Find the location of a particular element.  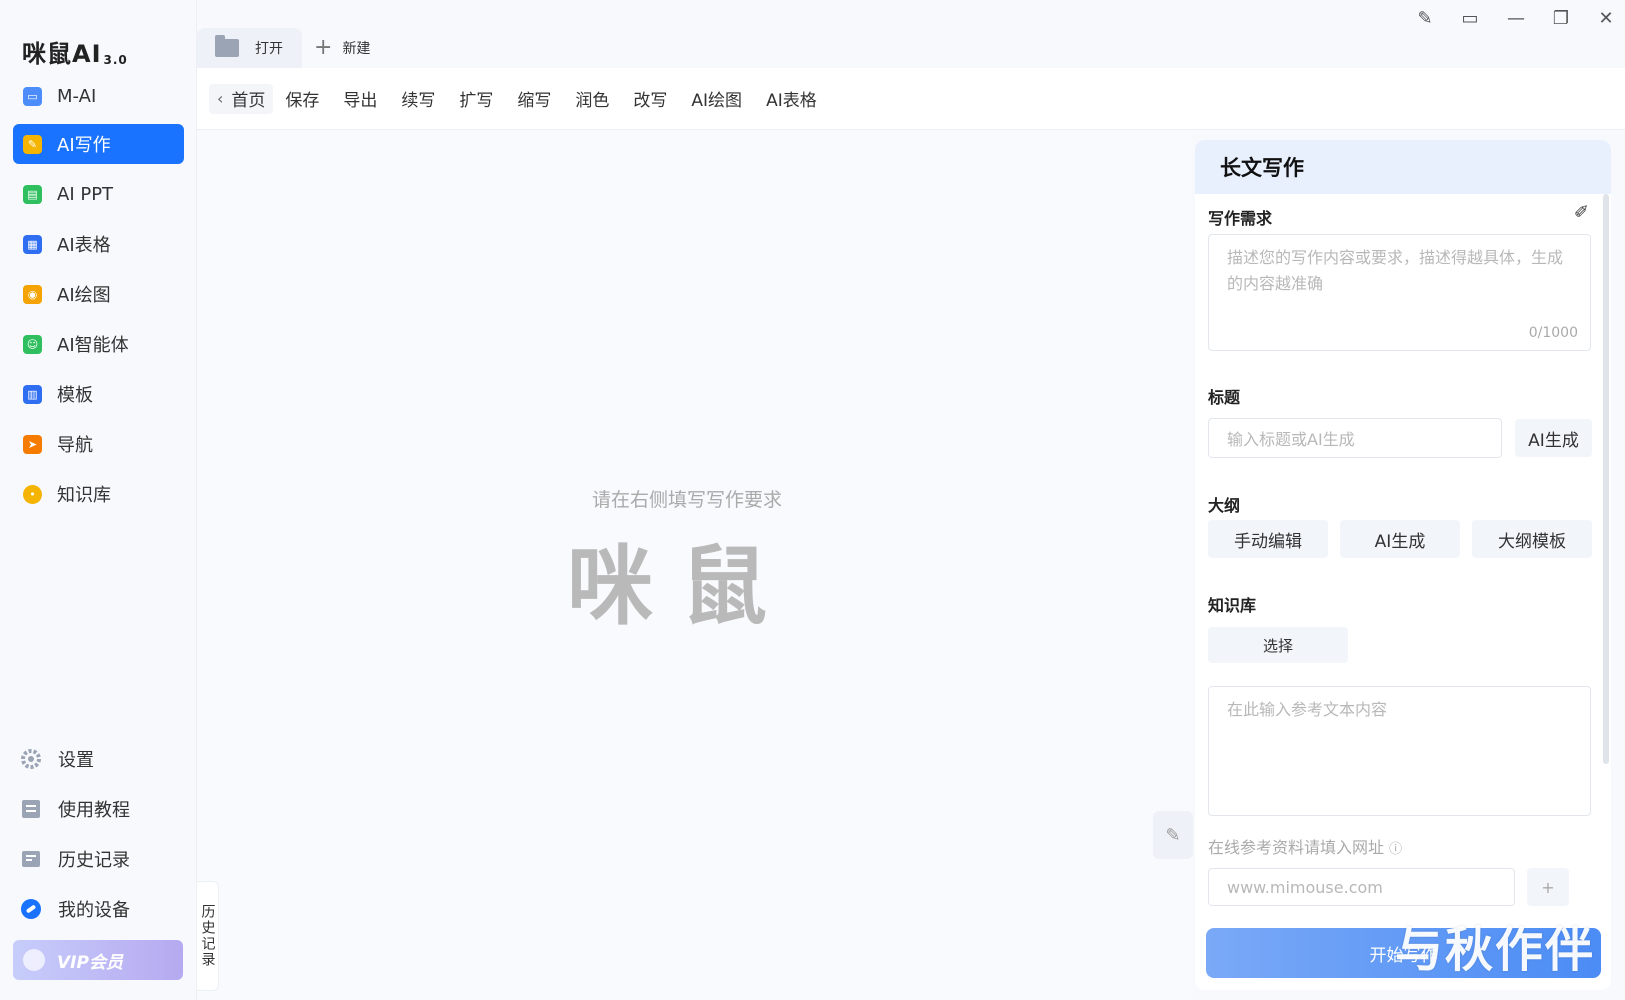

app-logo: 咪鼠AI 3.0 is located at coordinates (75, 51).